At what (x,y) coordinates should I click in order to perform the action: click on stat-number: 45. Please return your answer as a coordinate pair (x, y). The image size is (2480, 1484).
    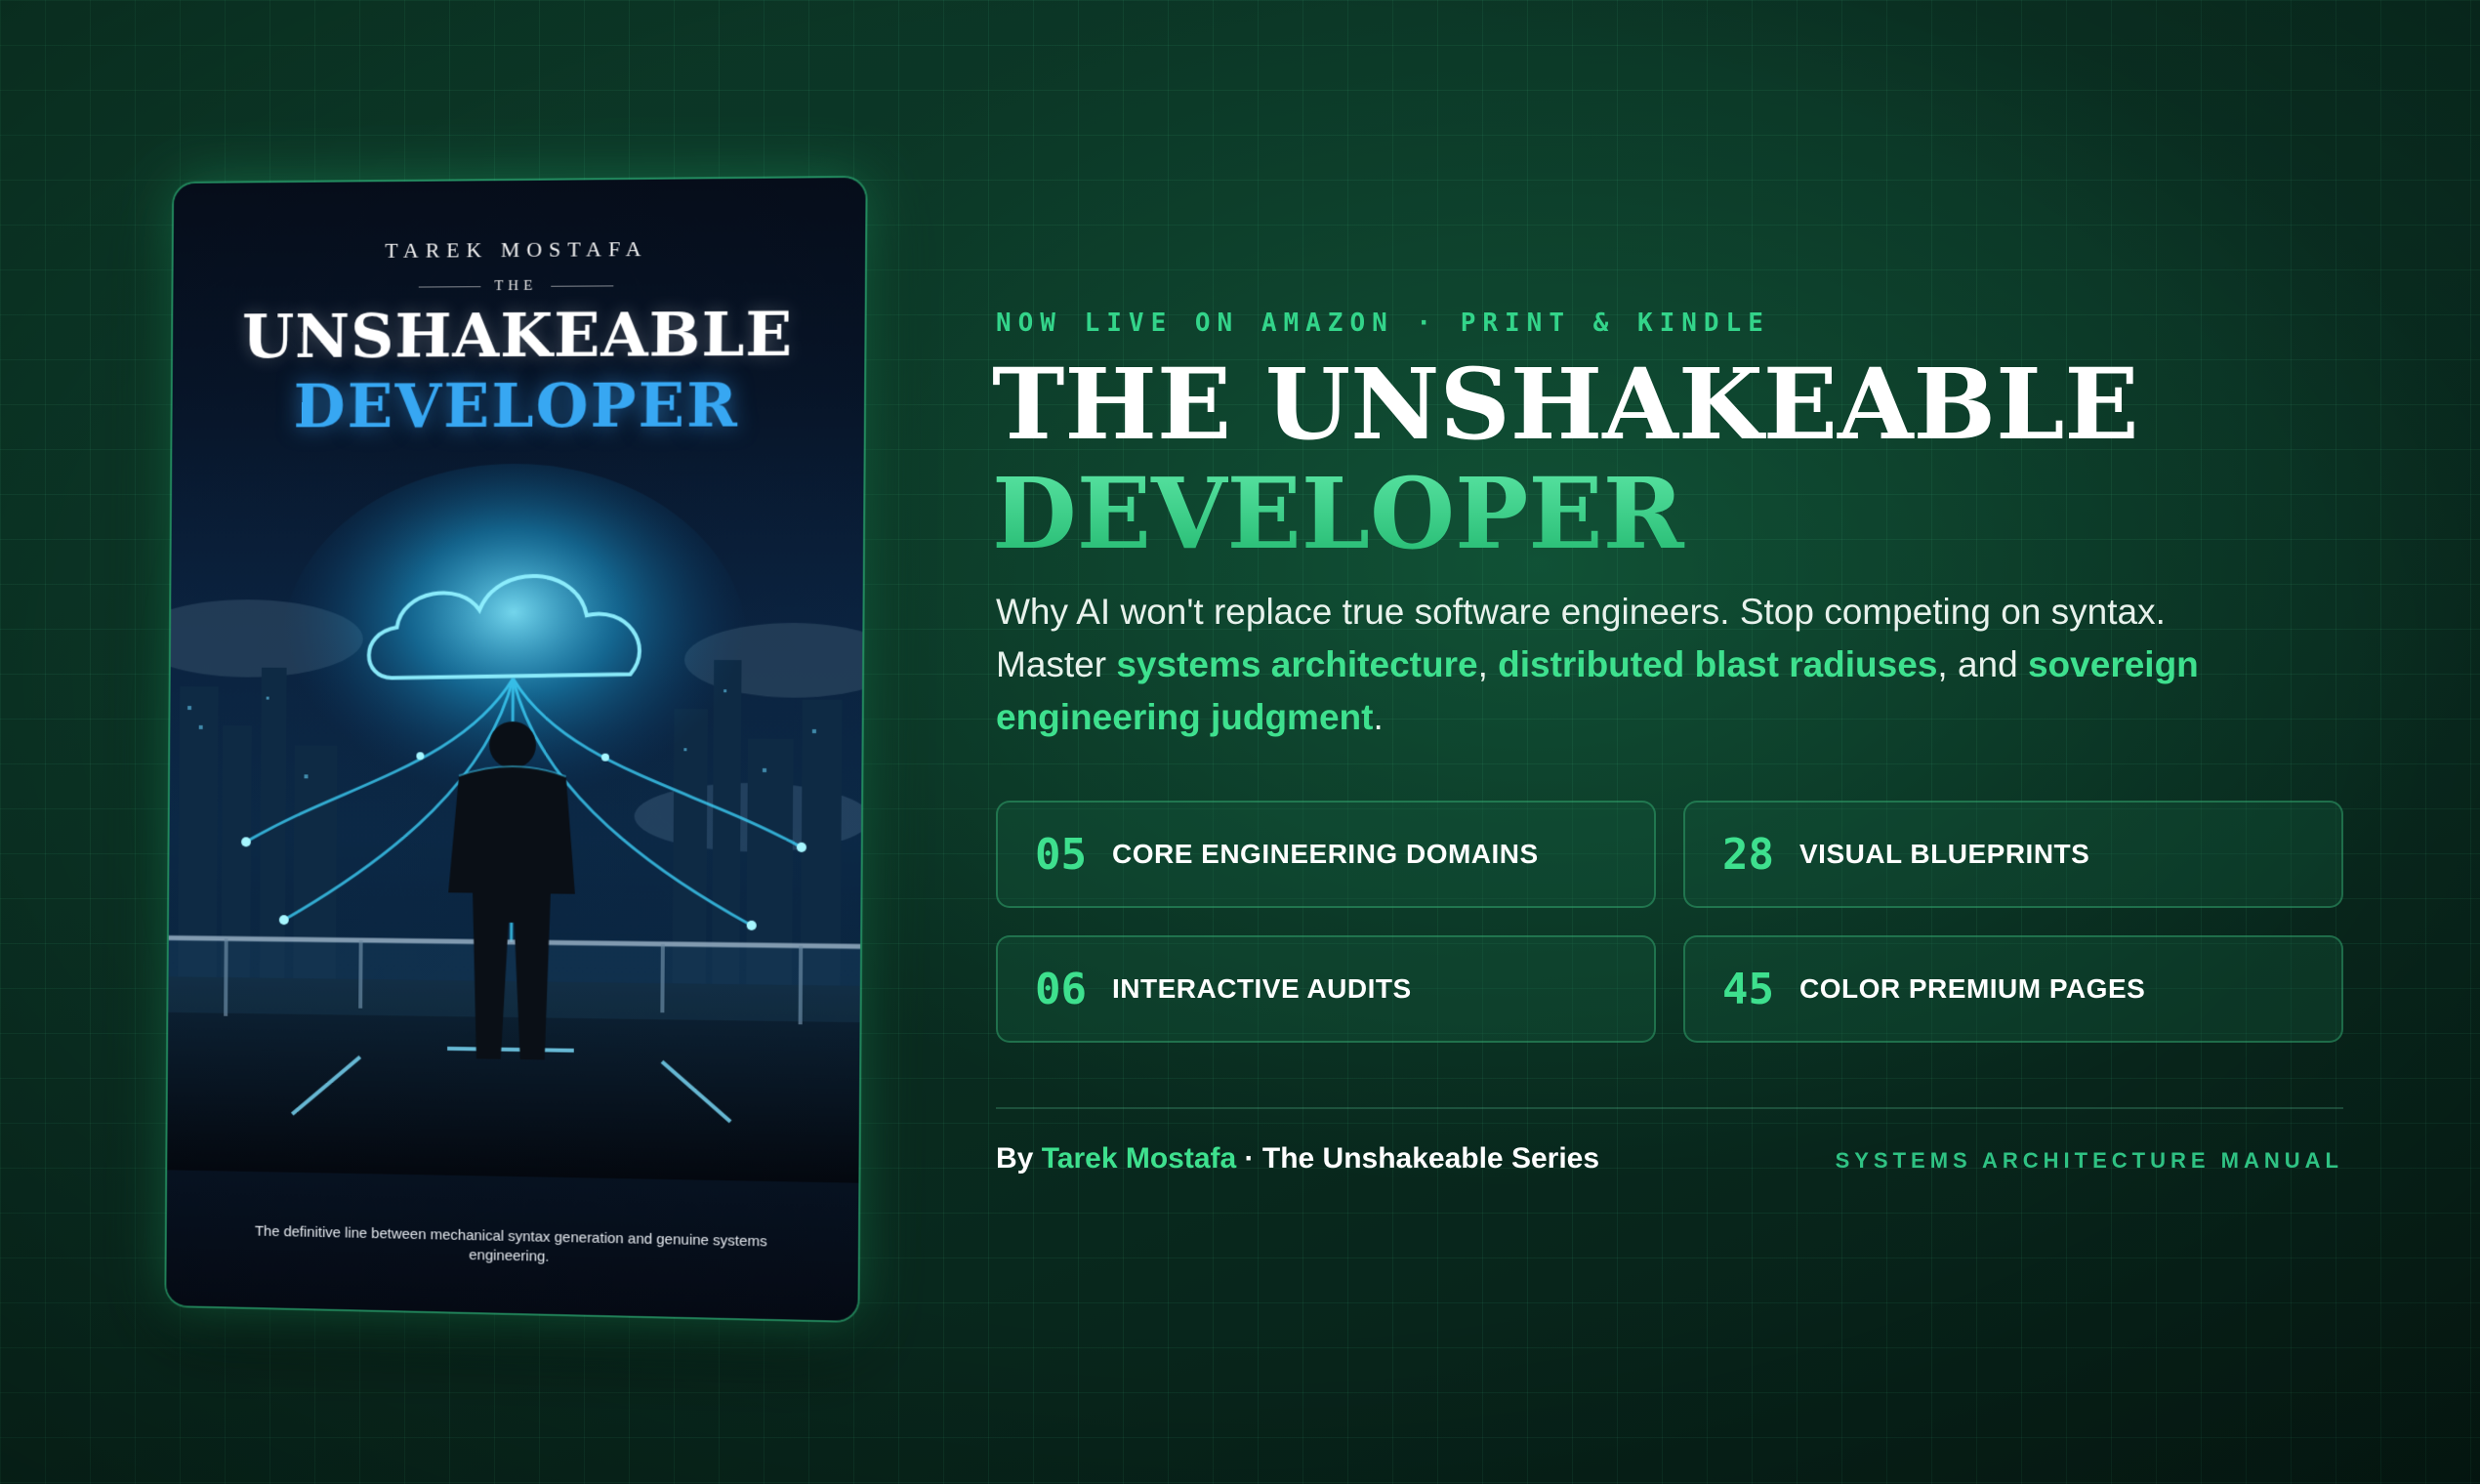
    Looking at the image, I should click on (1748, 989).